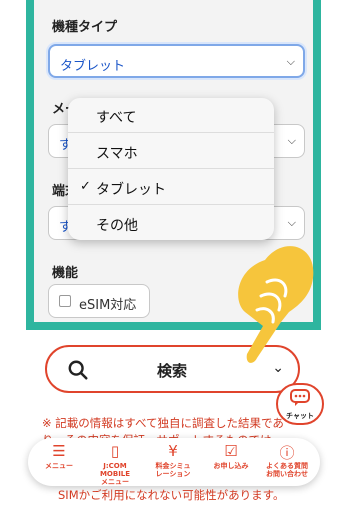 Image resolution: width=345 pixels, height=510 pixels. I want to click on yen-icon: ¥, so click(173, 451).